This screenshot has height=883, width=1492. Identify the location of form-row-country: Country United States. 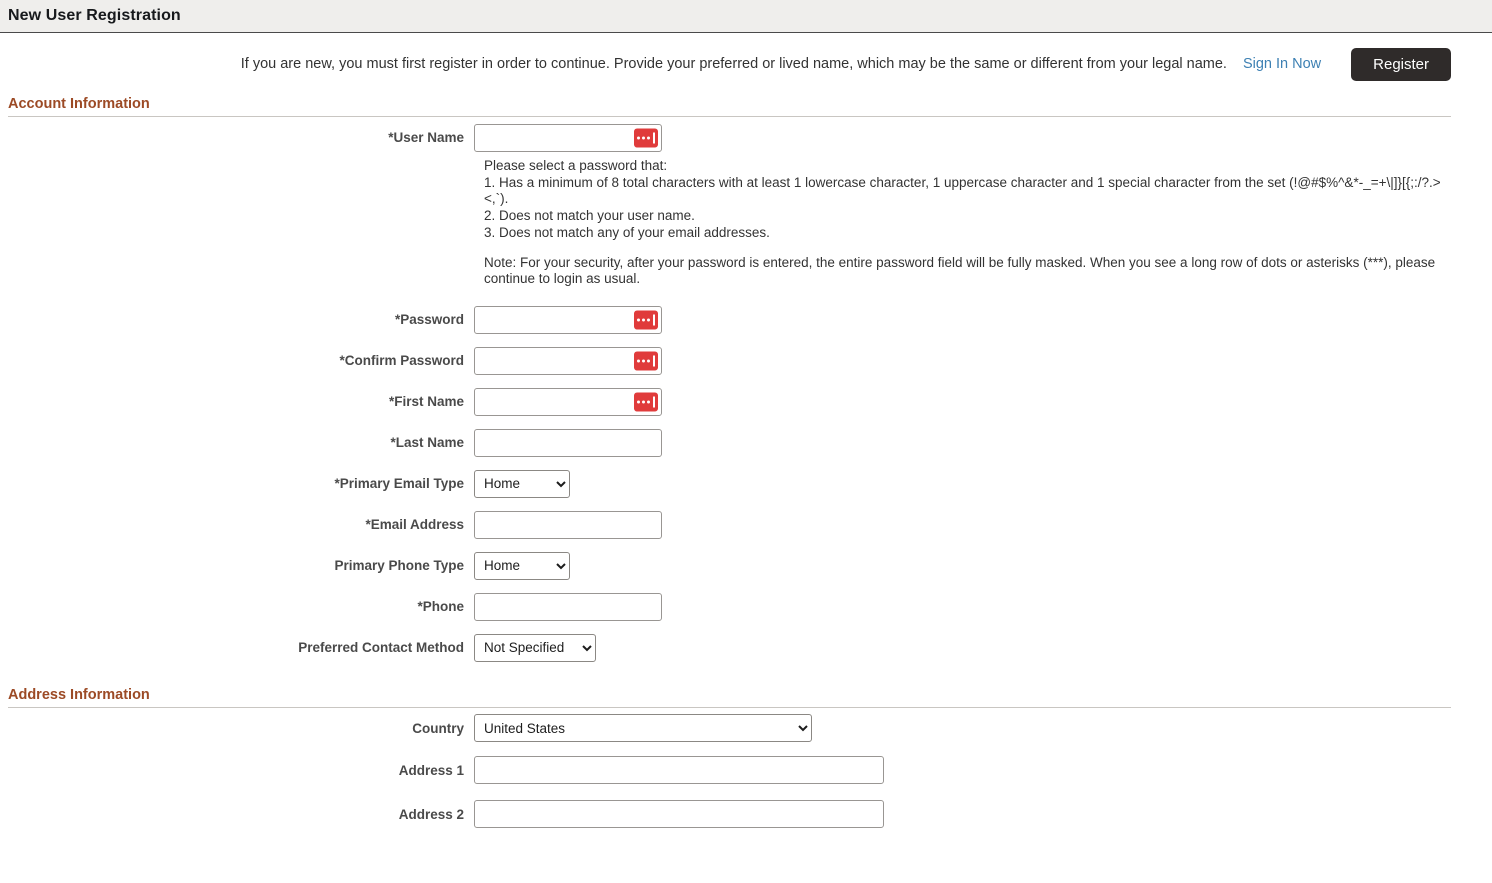
(746, 728).